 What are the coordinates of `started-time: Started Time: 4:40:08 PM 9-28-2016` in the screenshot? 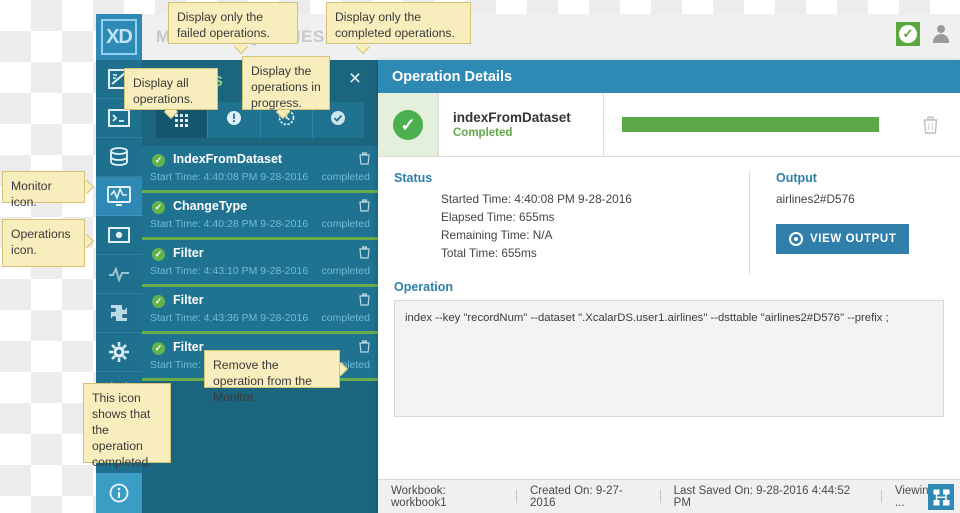 It's located at (536, 199).